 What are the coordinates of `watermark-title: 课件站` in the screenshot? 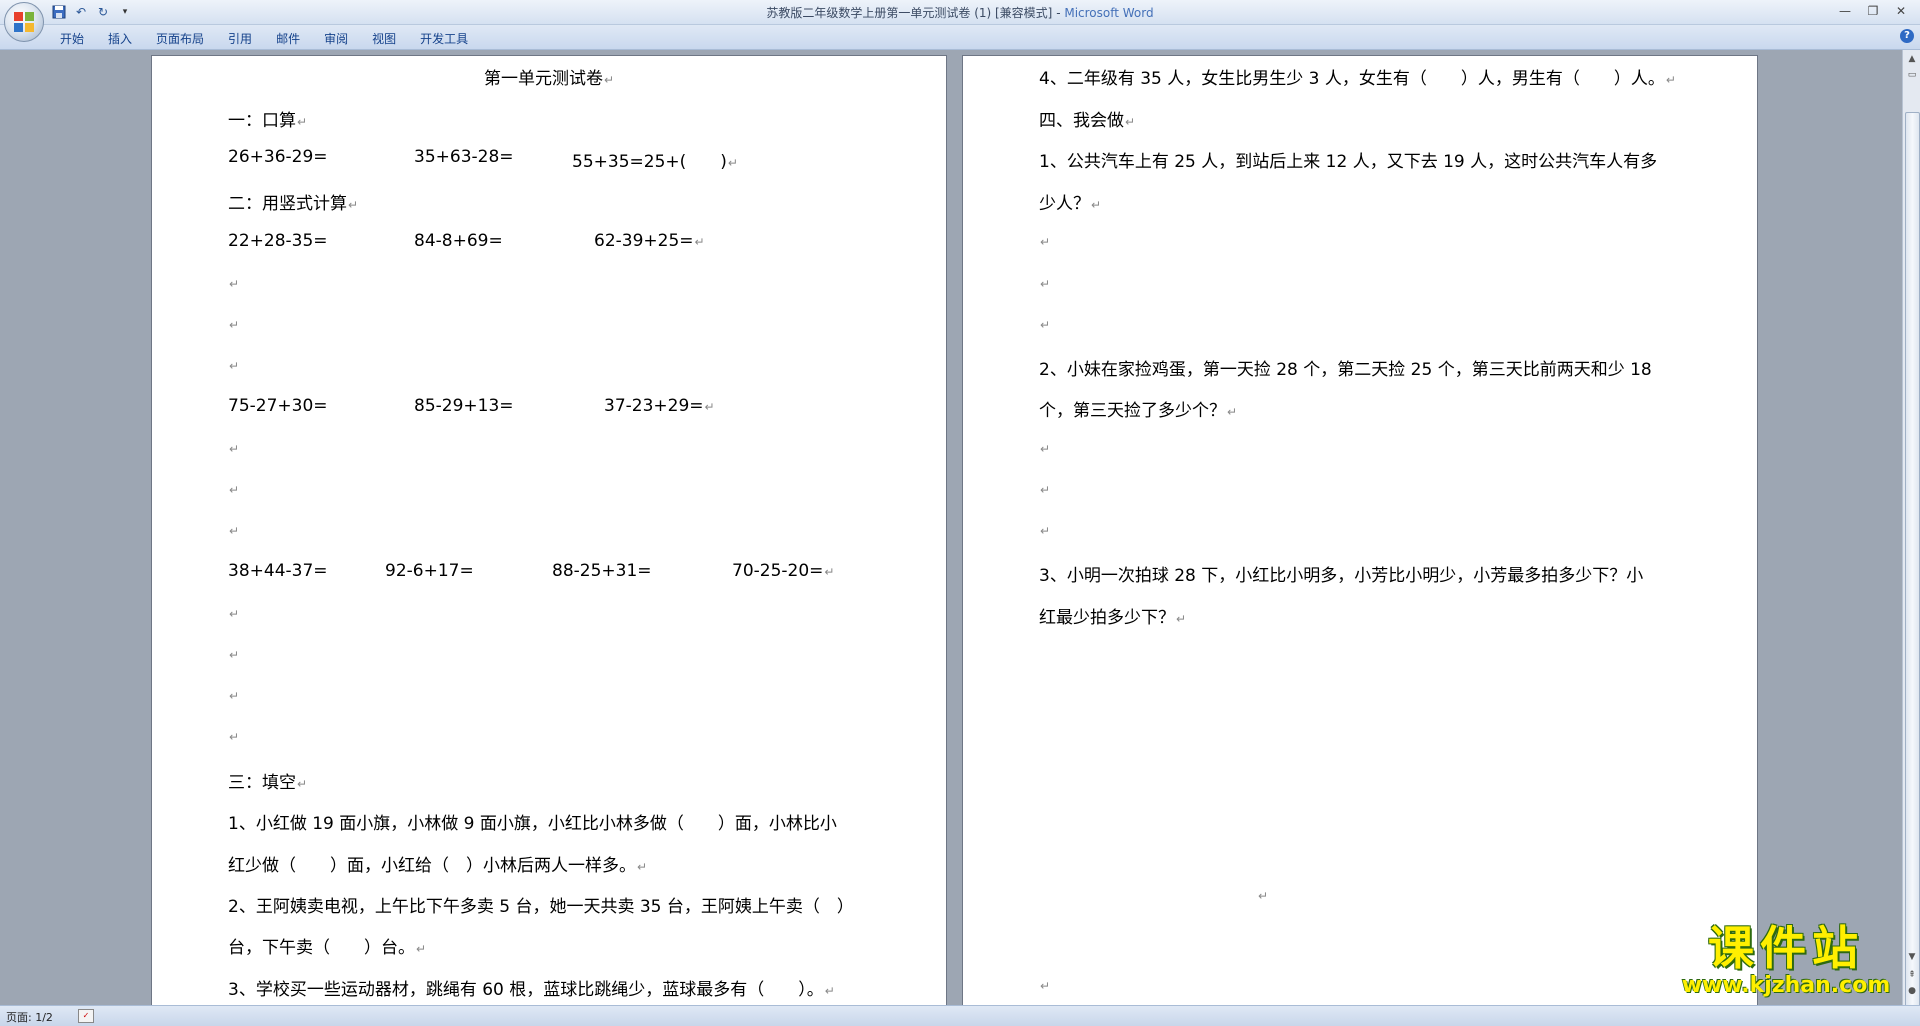 It's located at (1786, 948).